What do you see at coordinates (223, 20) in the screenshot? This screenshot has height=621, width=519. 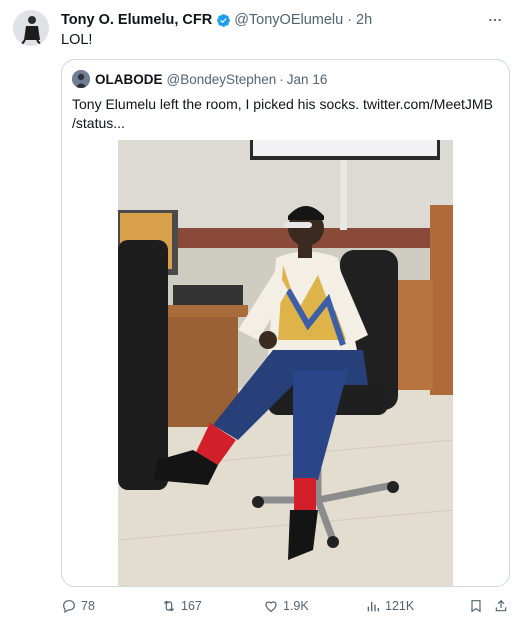 I see `verified-badge-icon` at bounding box center [223, 20].